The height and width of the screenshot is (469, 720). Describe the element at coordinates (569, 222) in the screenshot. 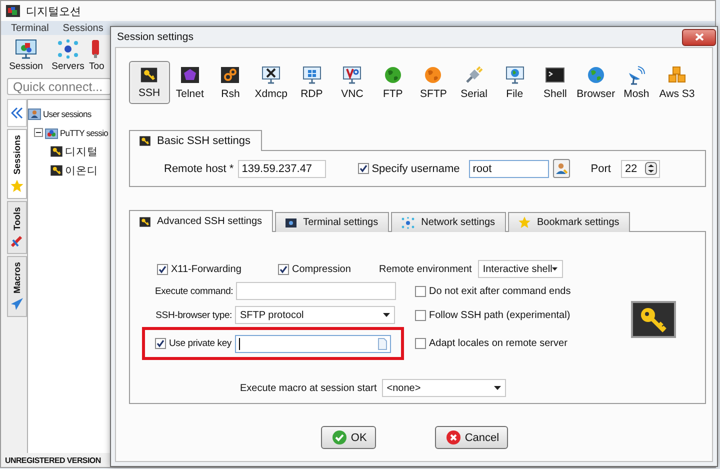

I see `settings-tab: Bookmark settings` at that location.